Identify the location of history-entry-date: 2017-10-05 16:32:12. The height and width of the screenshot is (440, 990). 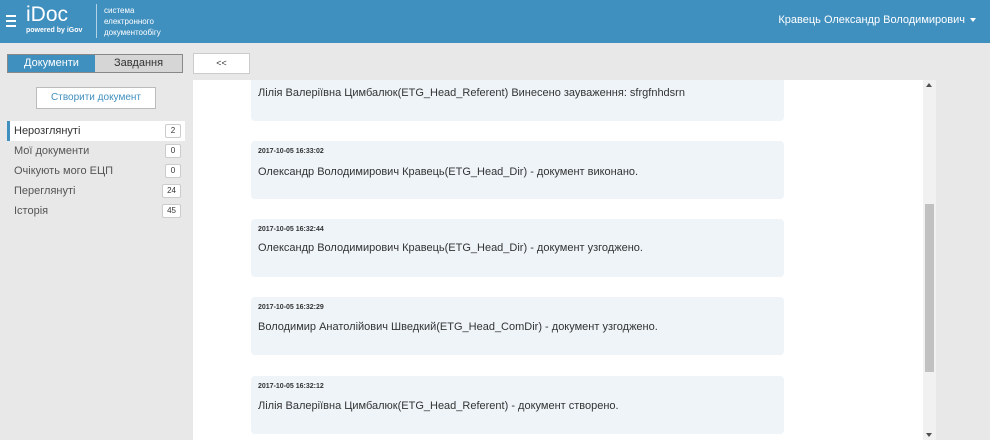
(291, 386).